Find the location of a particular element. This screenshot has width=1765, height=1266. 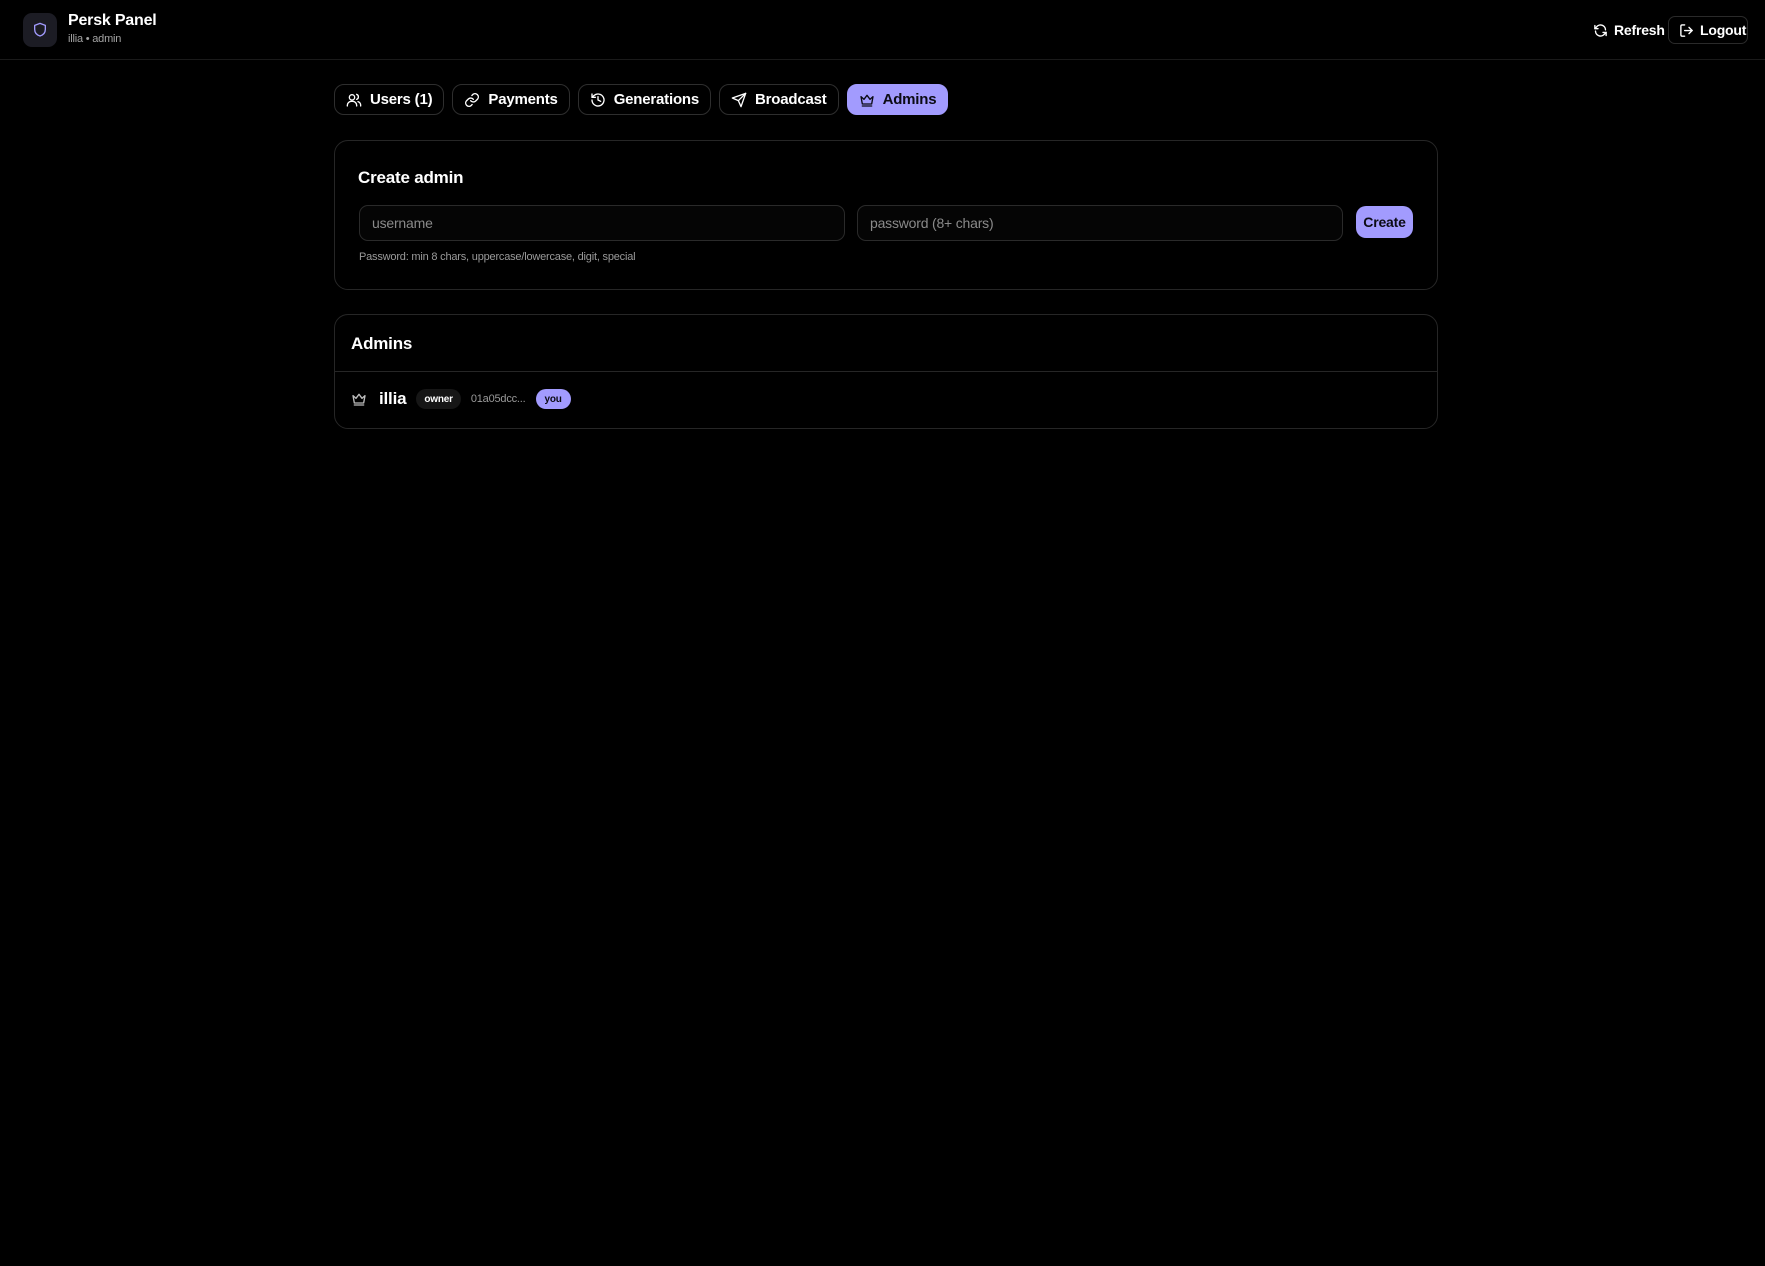

admin-name: illia is located at coordinates (393, 398).